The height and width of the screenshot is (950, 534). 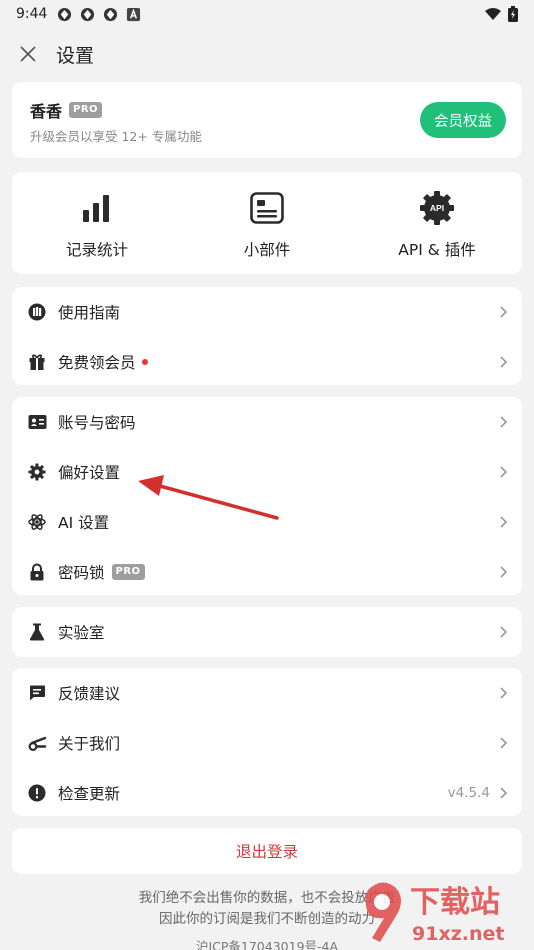 I want to click on feature-api-plugins: API API & 插件, so click(x=437, y=223).